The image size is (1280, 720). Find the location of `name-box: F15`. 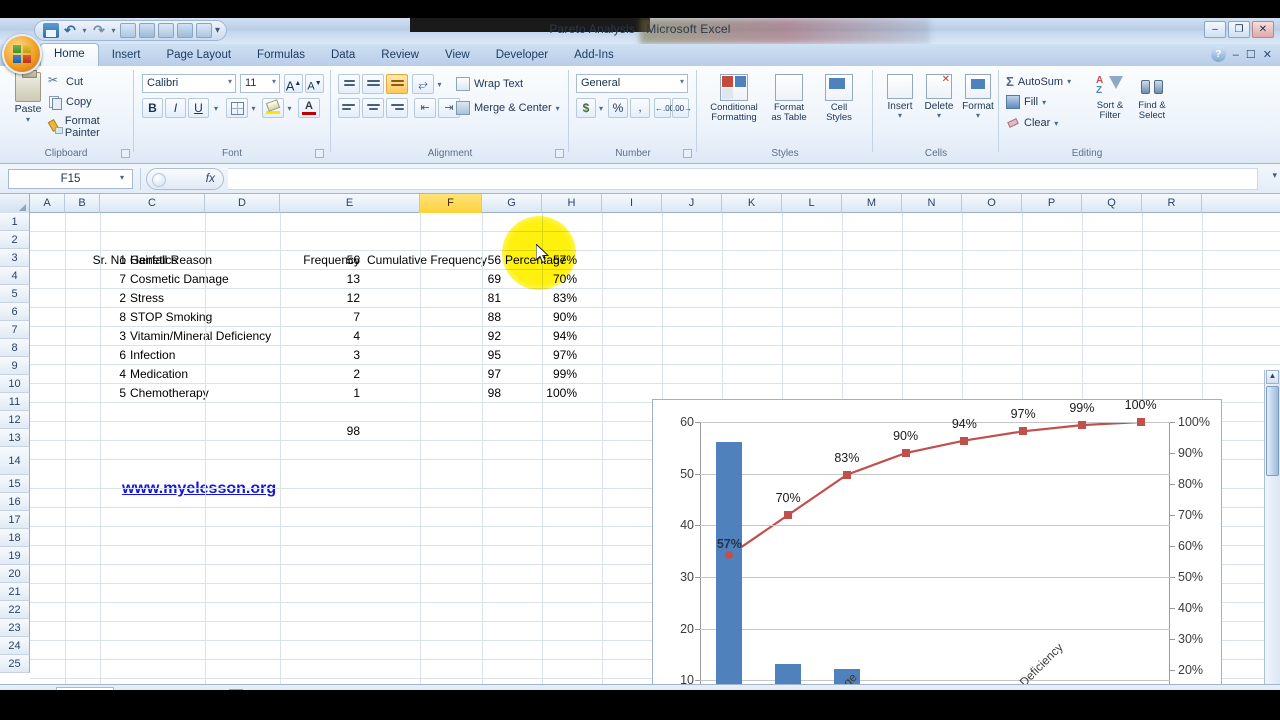

name-box: F15 is located at coordinates (70, 179).